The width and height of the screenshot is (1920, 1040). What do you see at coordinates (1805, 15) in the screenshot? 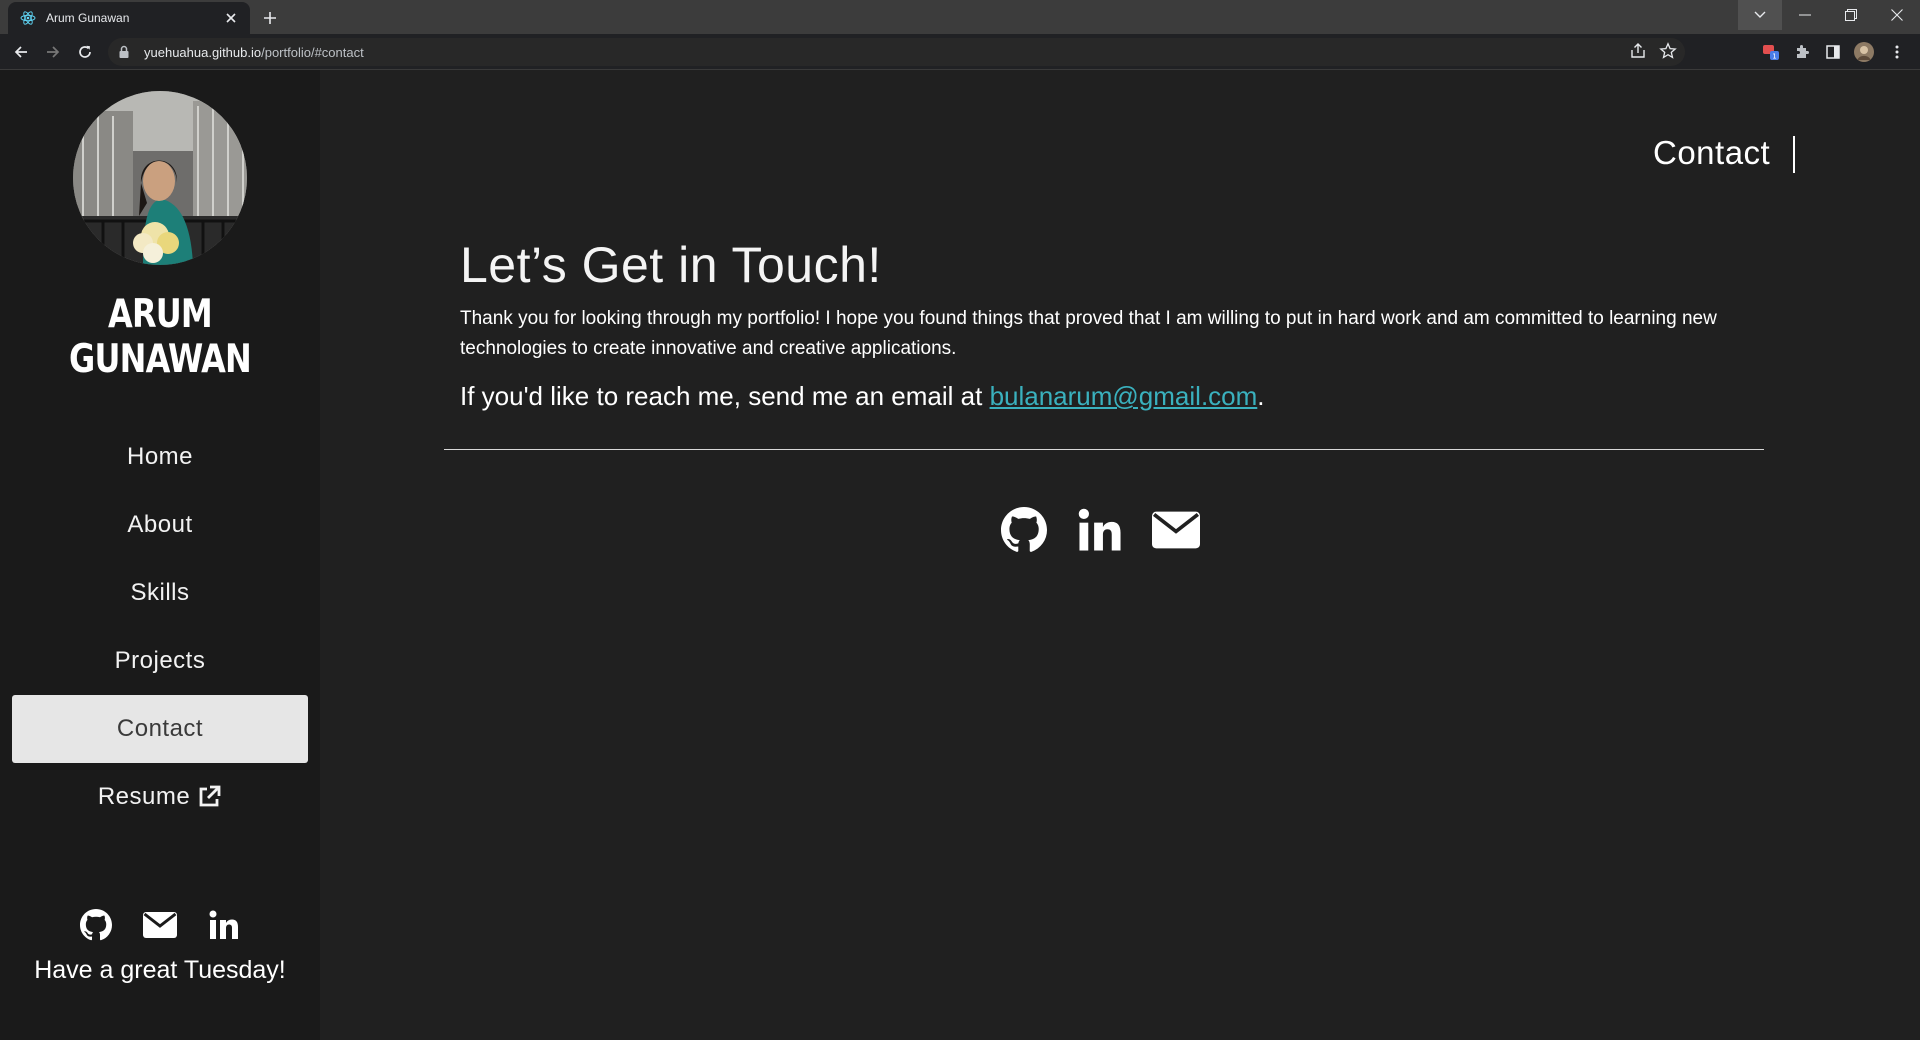
I see `minimize-icon` at bounding box center [1805, 15].